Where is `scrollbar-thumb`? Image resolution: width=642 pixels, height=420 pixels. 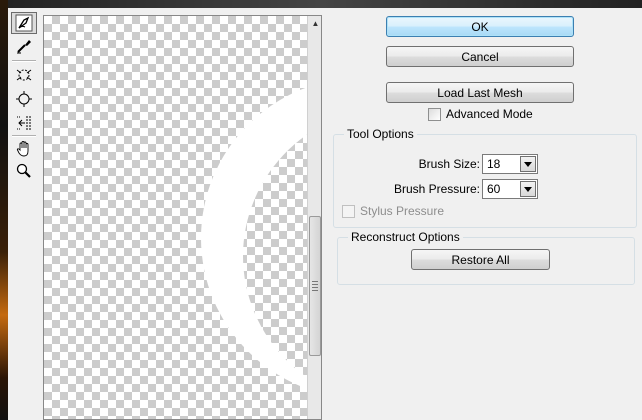 scrollbar-thumb is located at coordinates (315, 286).